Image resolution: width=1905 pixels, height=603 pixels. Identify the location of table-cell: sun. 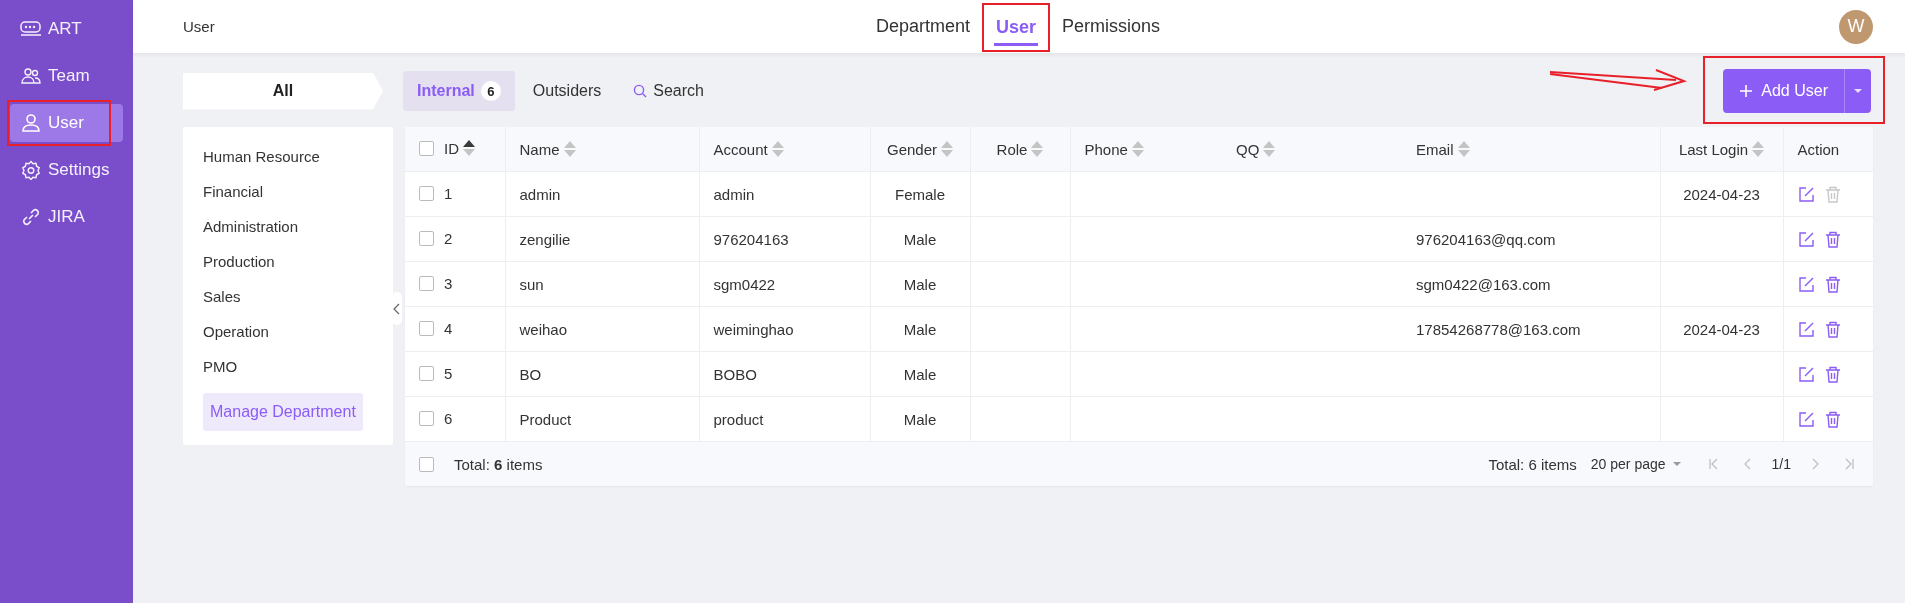
(531, 284).